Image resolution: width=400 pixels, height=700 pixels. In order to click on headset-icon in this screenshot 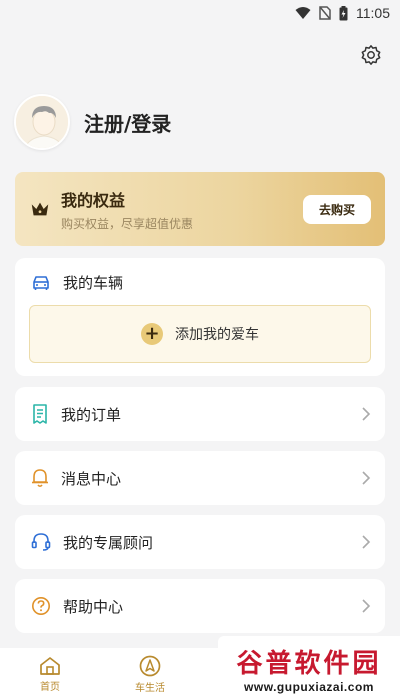, I will do `click(41, 542)`.